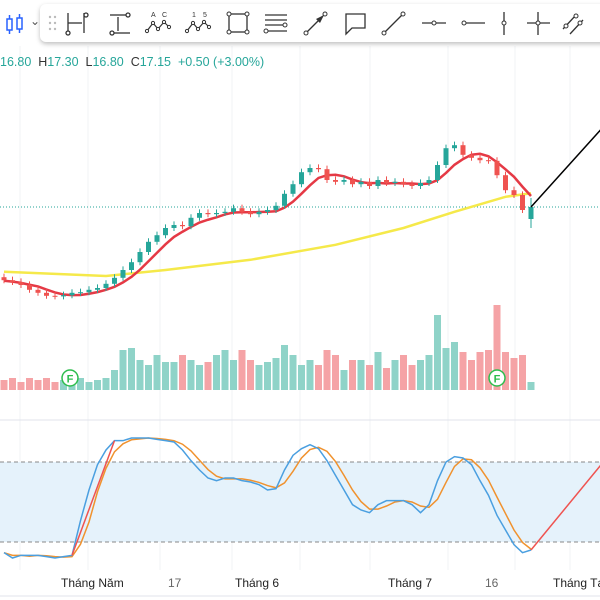 This screenshot has width=600, height=600. What do you see at coordinates (238, 23) in the screenshot?
I see `rectangle-icon` at bounding box center [238, 23].